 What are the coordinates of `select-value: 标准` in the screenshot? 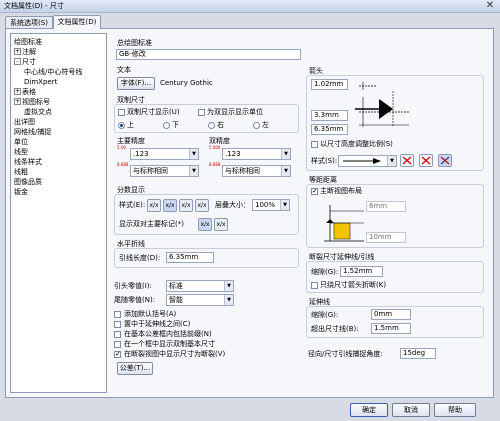 It's located at (176, 286).